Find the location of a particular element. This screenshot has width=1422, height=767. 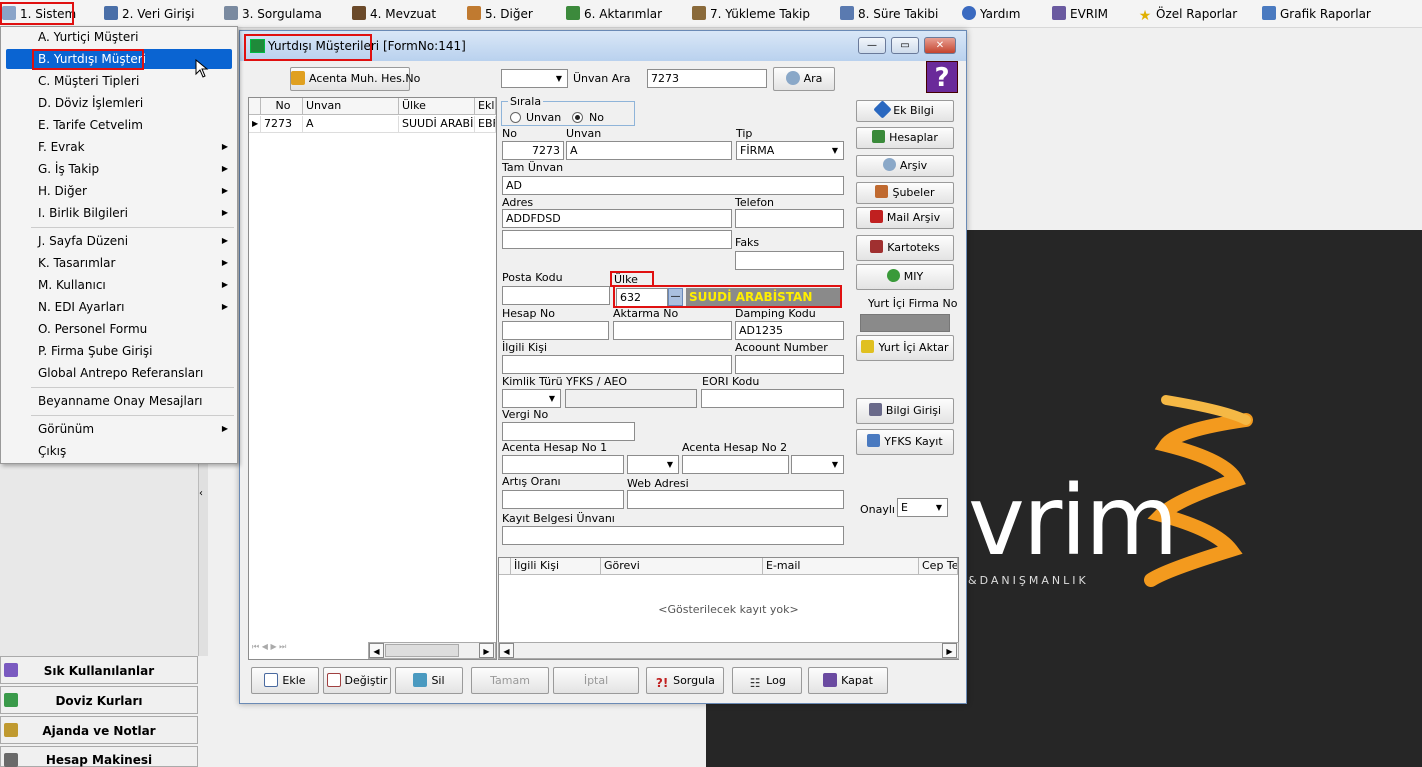

menu-item-firma-sube-girisi: P. Firma Şube Girişi is located at coordinates (119, 351).